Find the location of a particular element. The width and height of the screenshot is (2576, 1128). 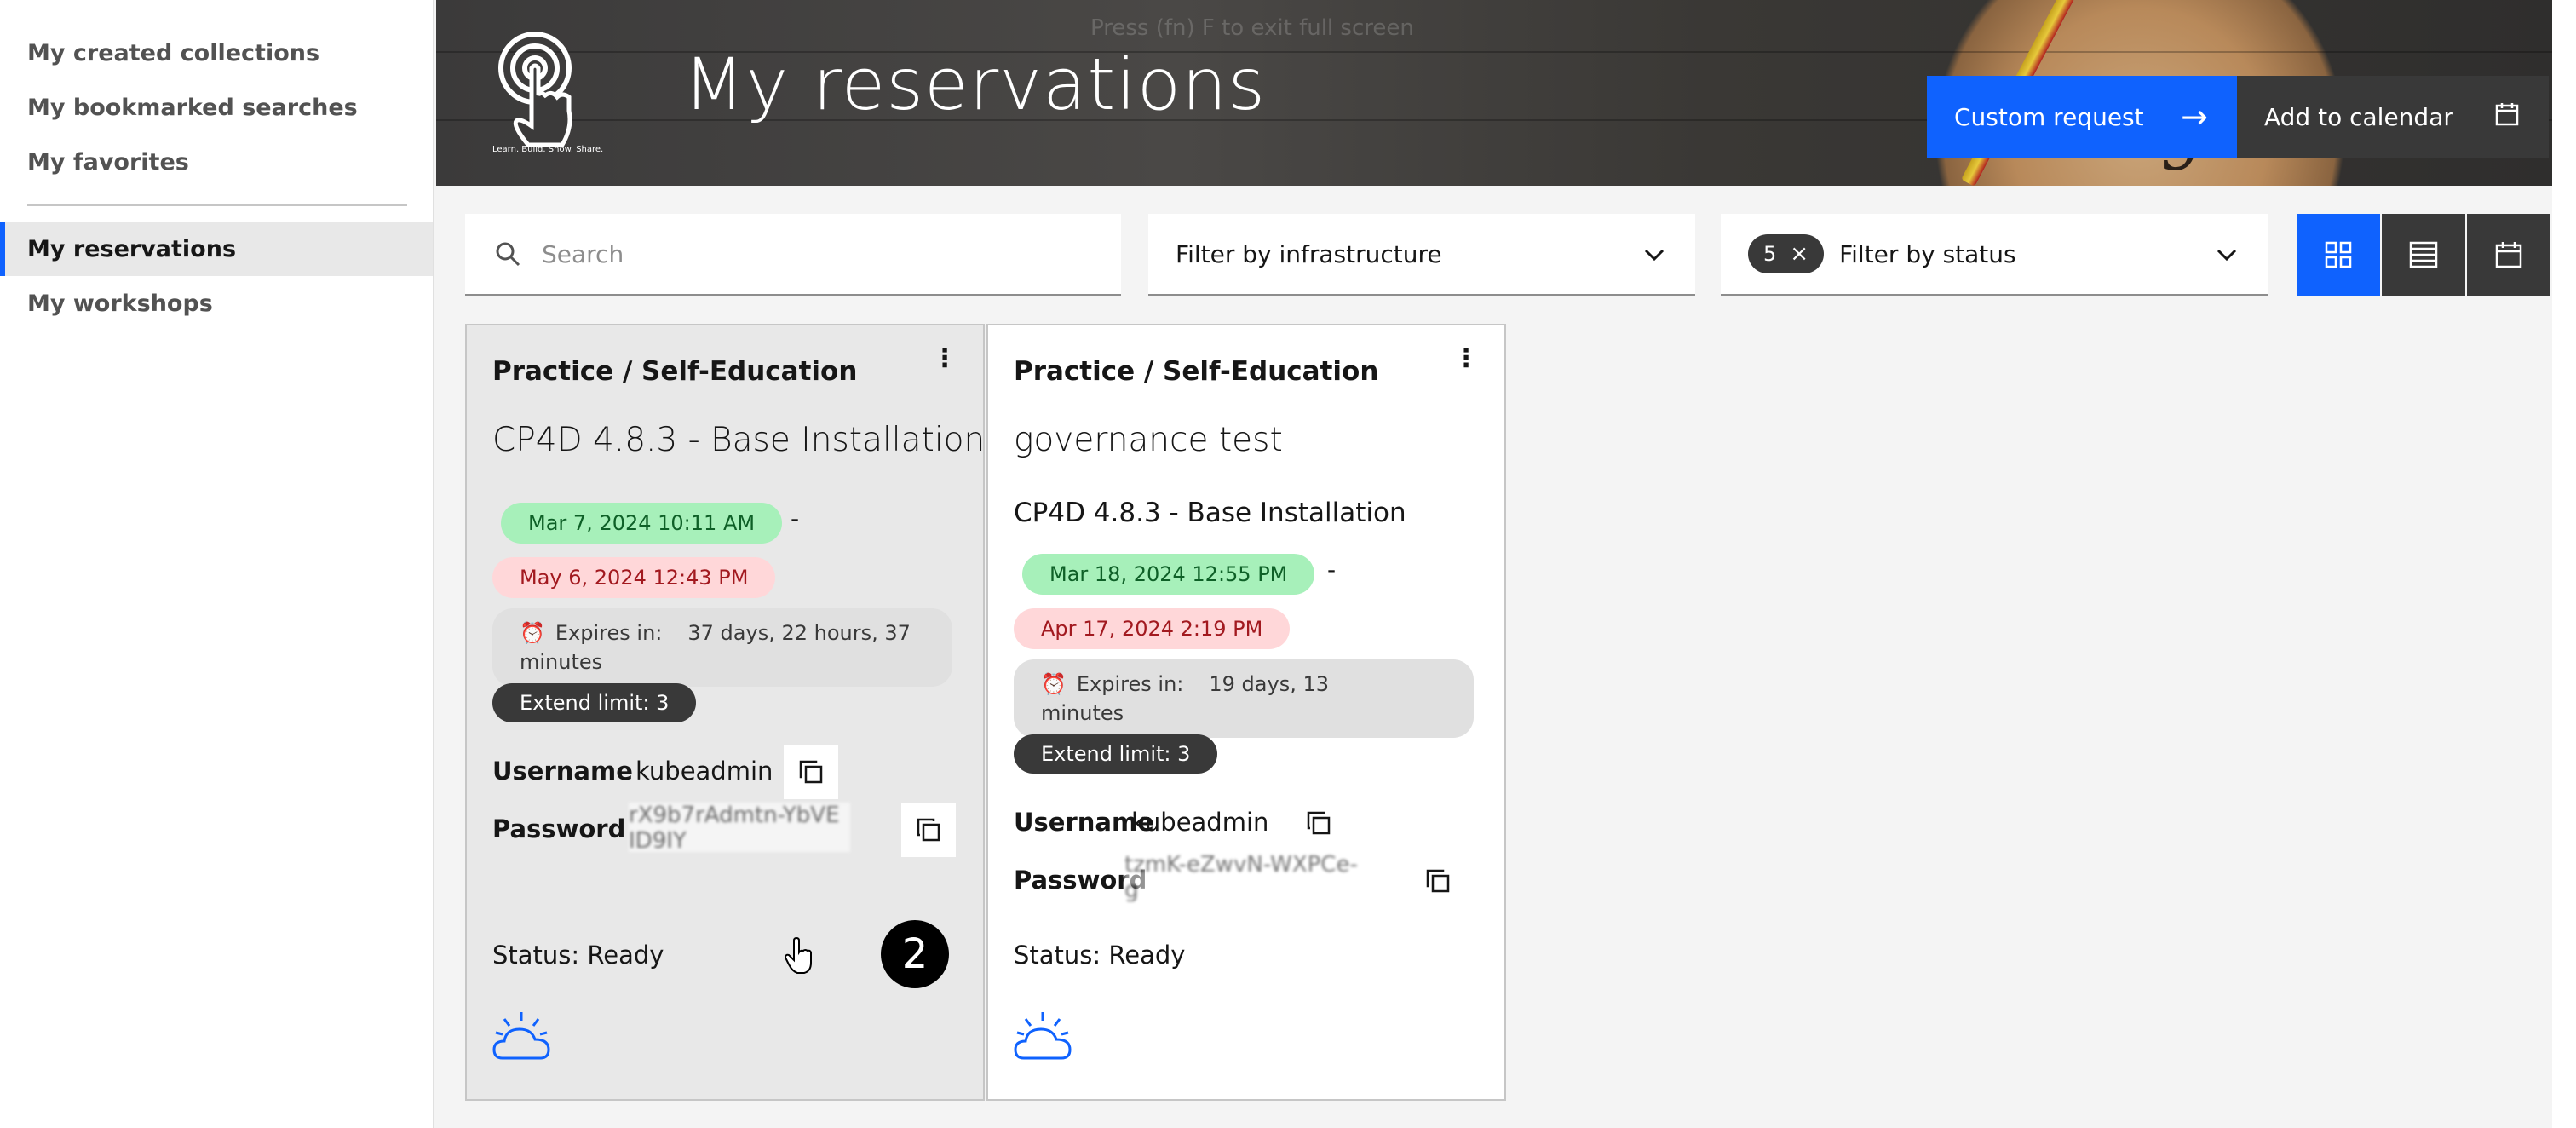

end-date-pill: May 6, 2024 12:43 PM is located at coordinates (634, 577).